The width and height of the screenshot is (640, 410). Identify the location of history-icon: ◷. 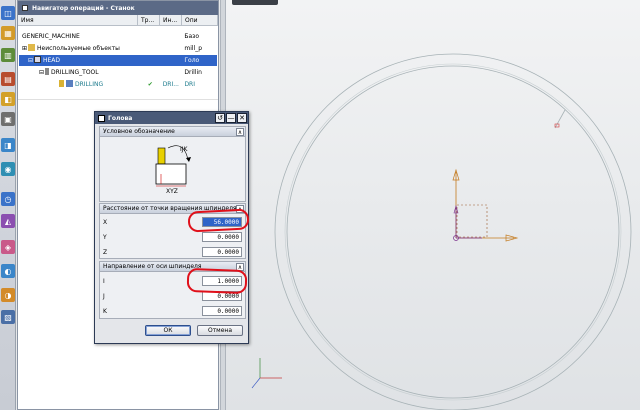
(8, 199).